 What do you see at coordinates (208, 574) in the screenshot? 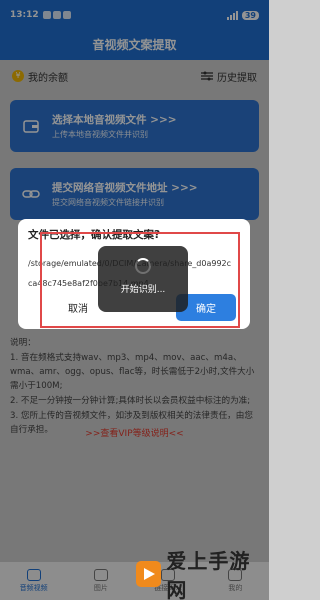
I see `watermark-text: 爱上手游网` at bounding box center [208, 574].